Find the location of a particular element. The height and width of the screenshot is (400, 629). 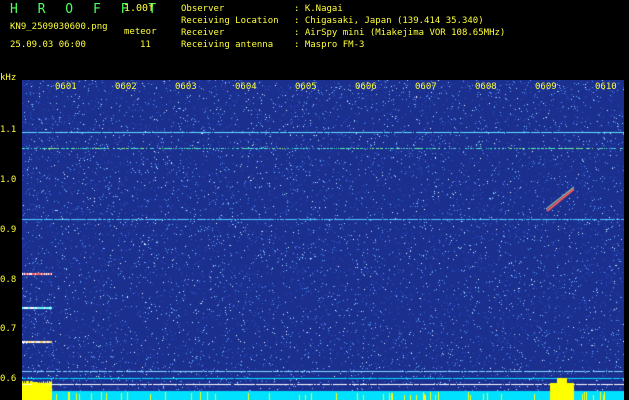

meteor-count: 11 is located at coordinates (145, 45).